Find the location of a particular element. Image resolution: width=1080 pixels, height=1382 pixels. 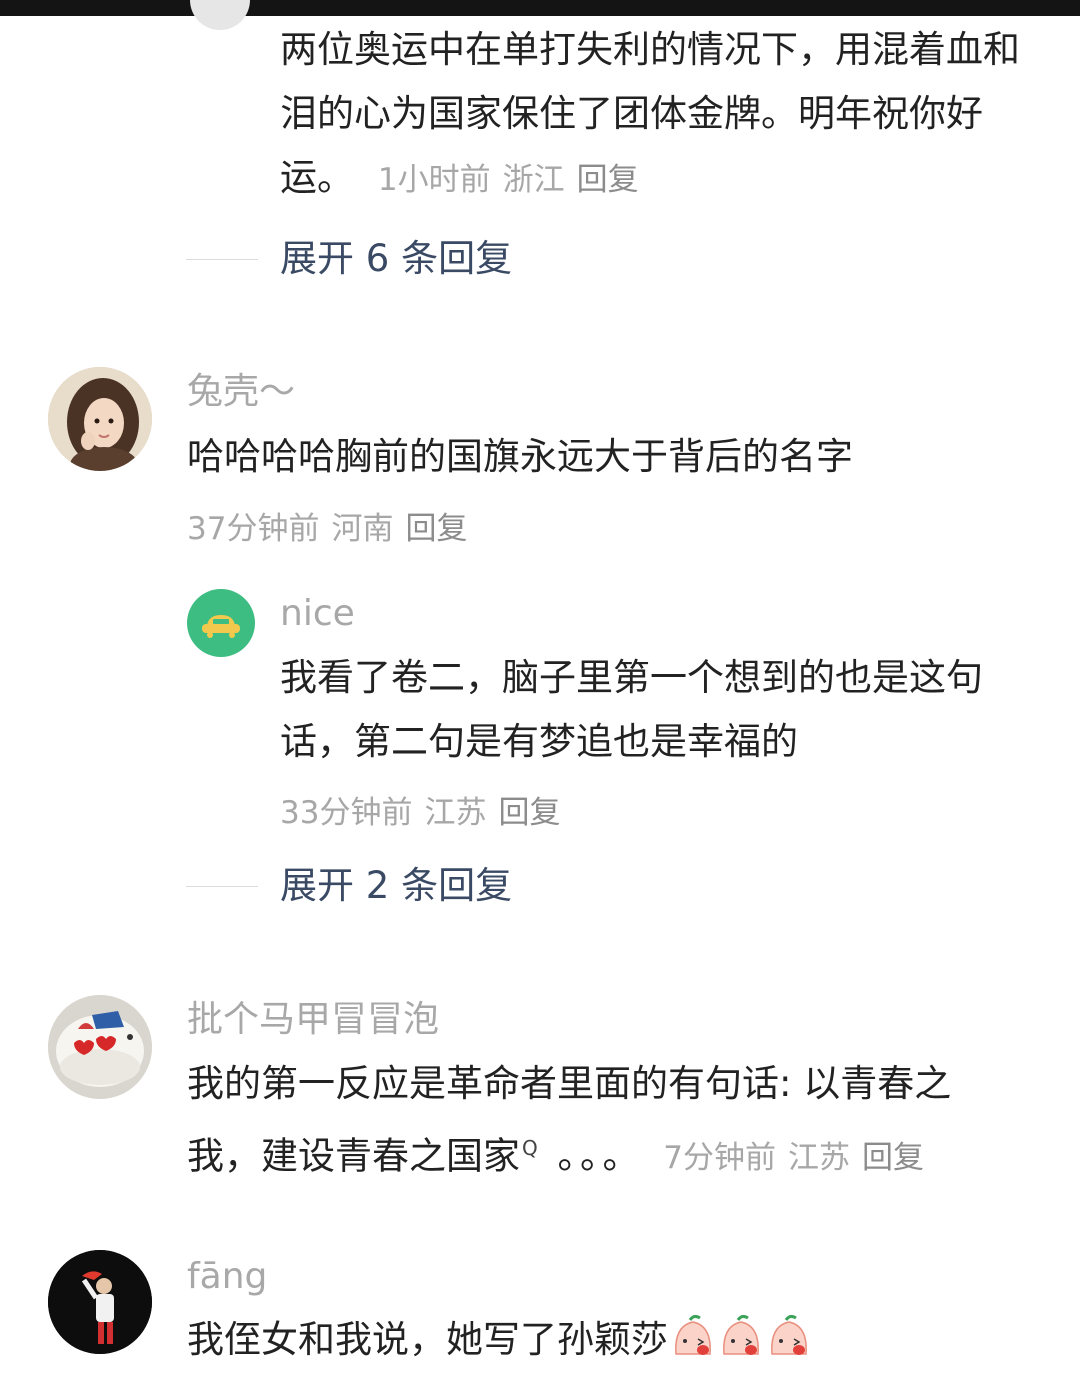

comment-meta: 37分钟前 河南 回复 is located at coordinates (333, 525).